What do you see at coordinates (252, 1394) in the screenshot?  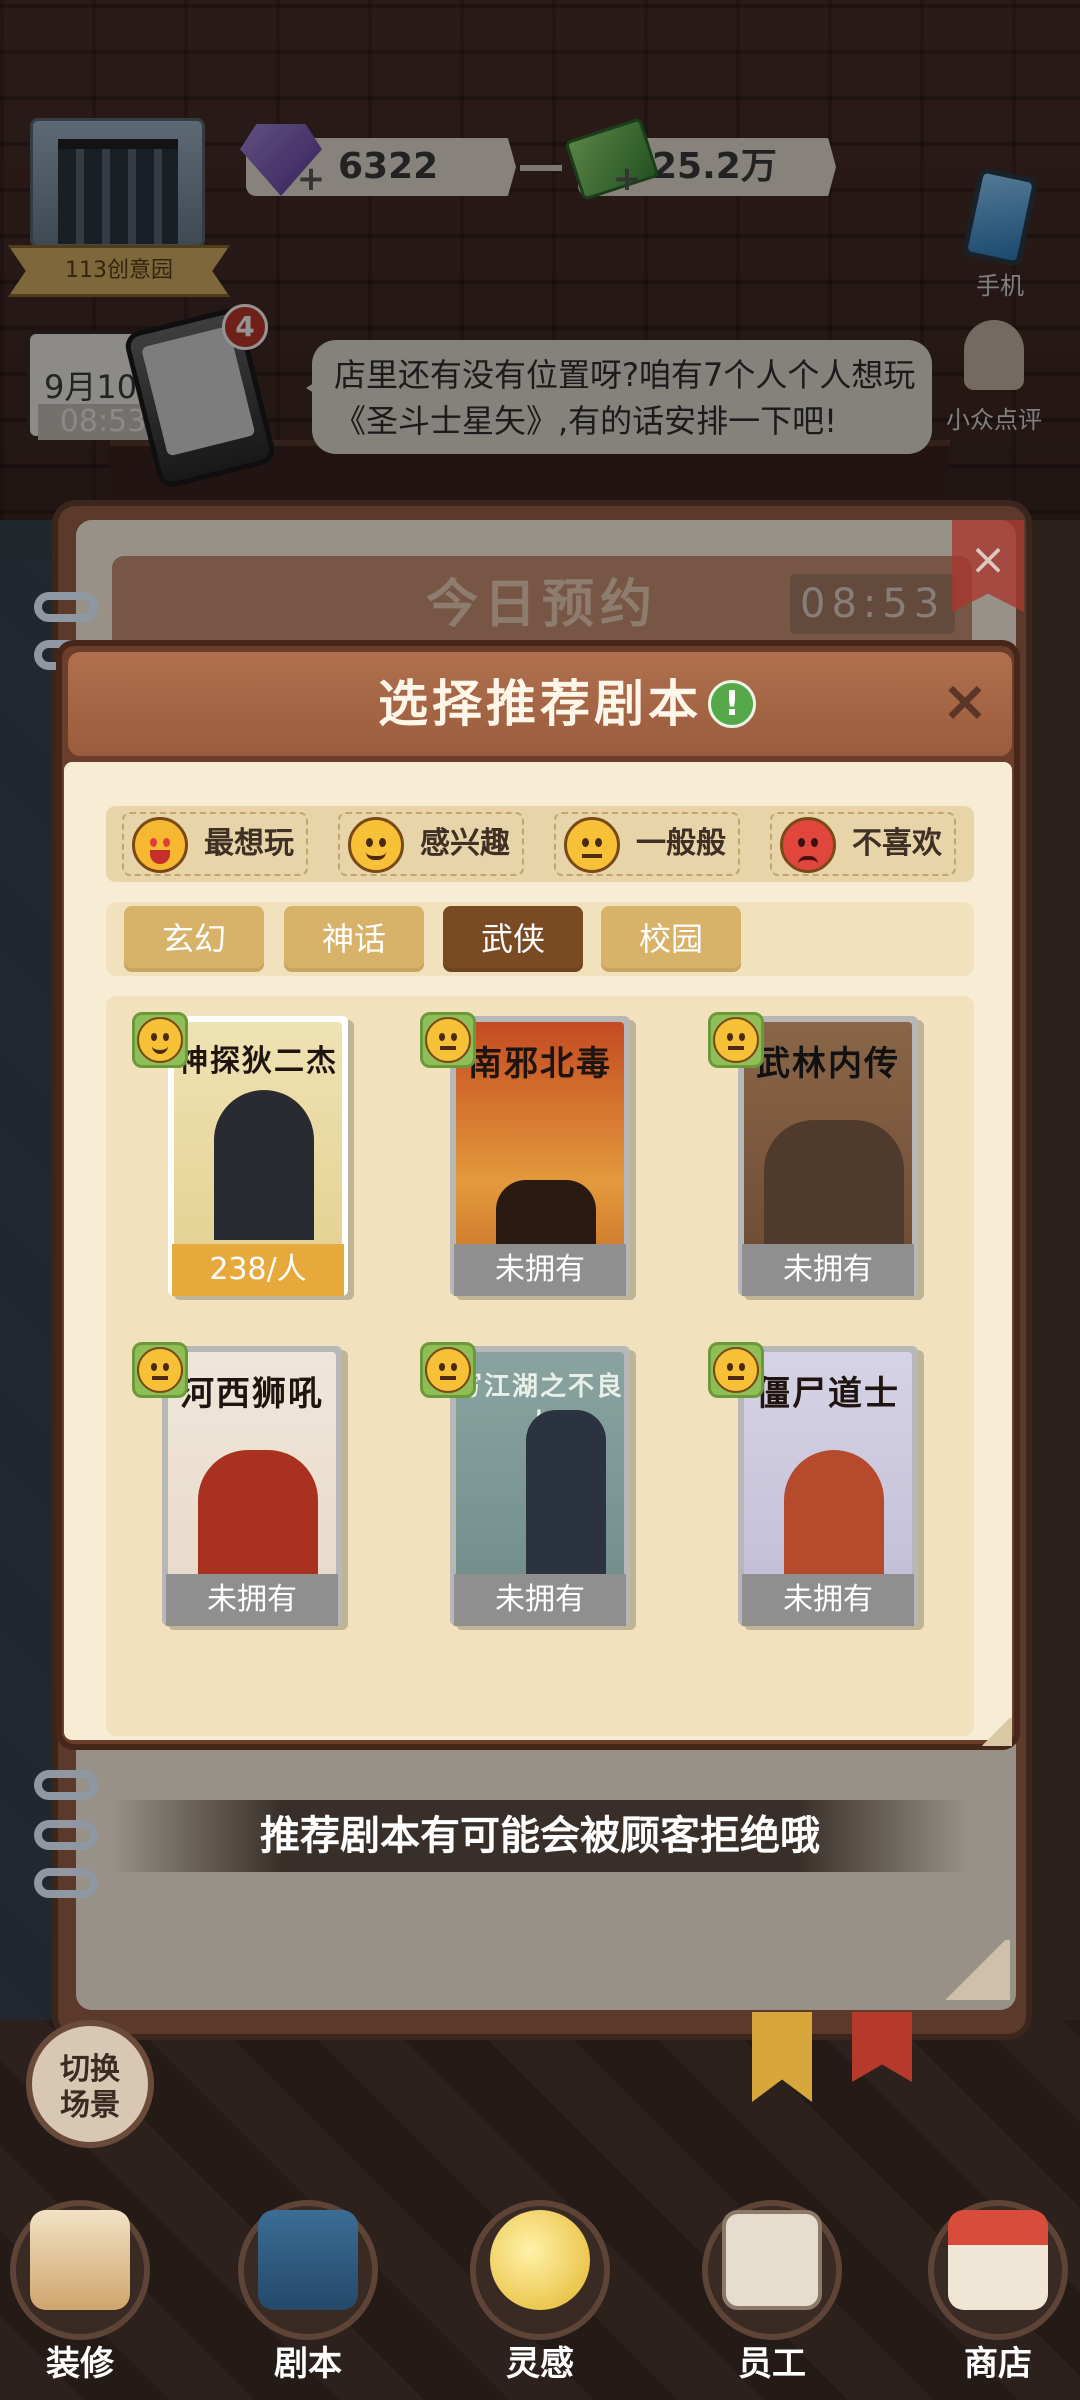 I see `script-title: 河西狮吼` at bounding box center [252, 1394].